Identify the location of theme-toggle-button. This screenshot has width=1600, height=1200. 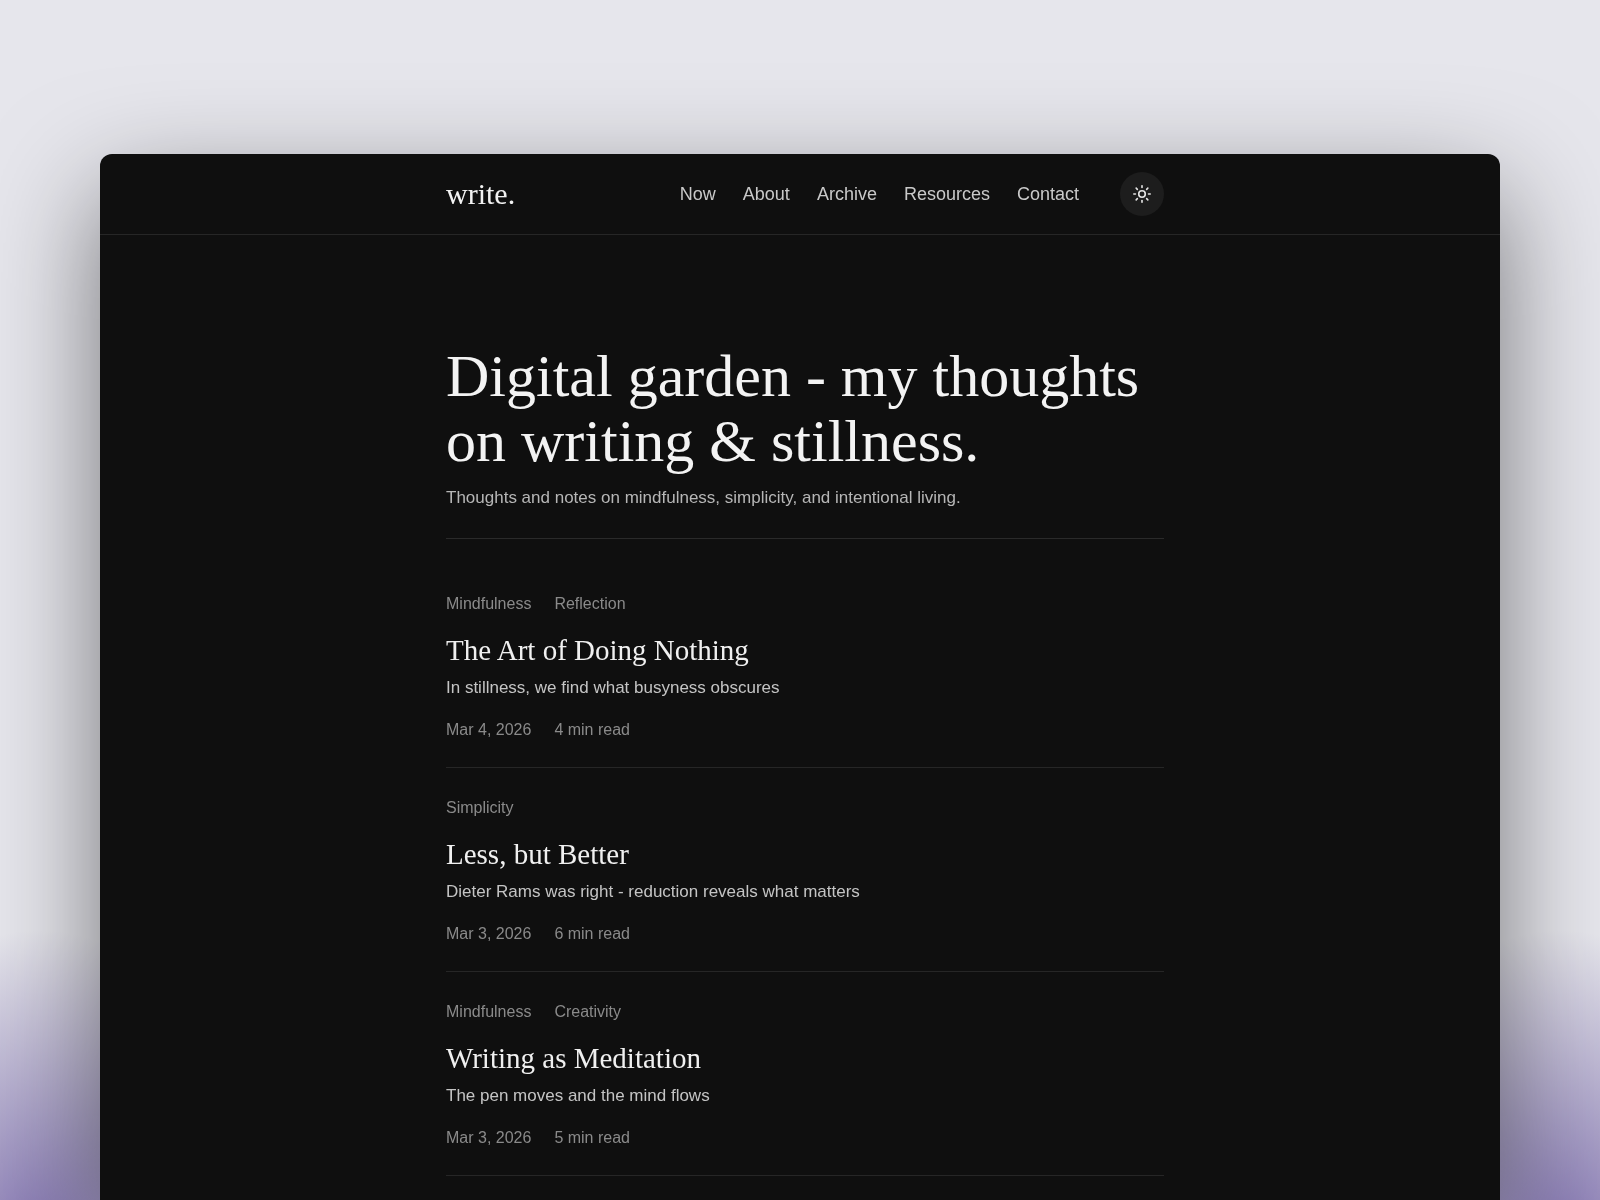
(1142, 194).